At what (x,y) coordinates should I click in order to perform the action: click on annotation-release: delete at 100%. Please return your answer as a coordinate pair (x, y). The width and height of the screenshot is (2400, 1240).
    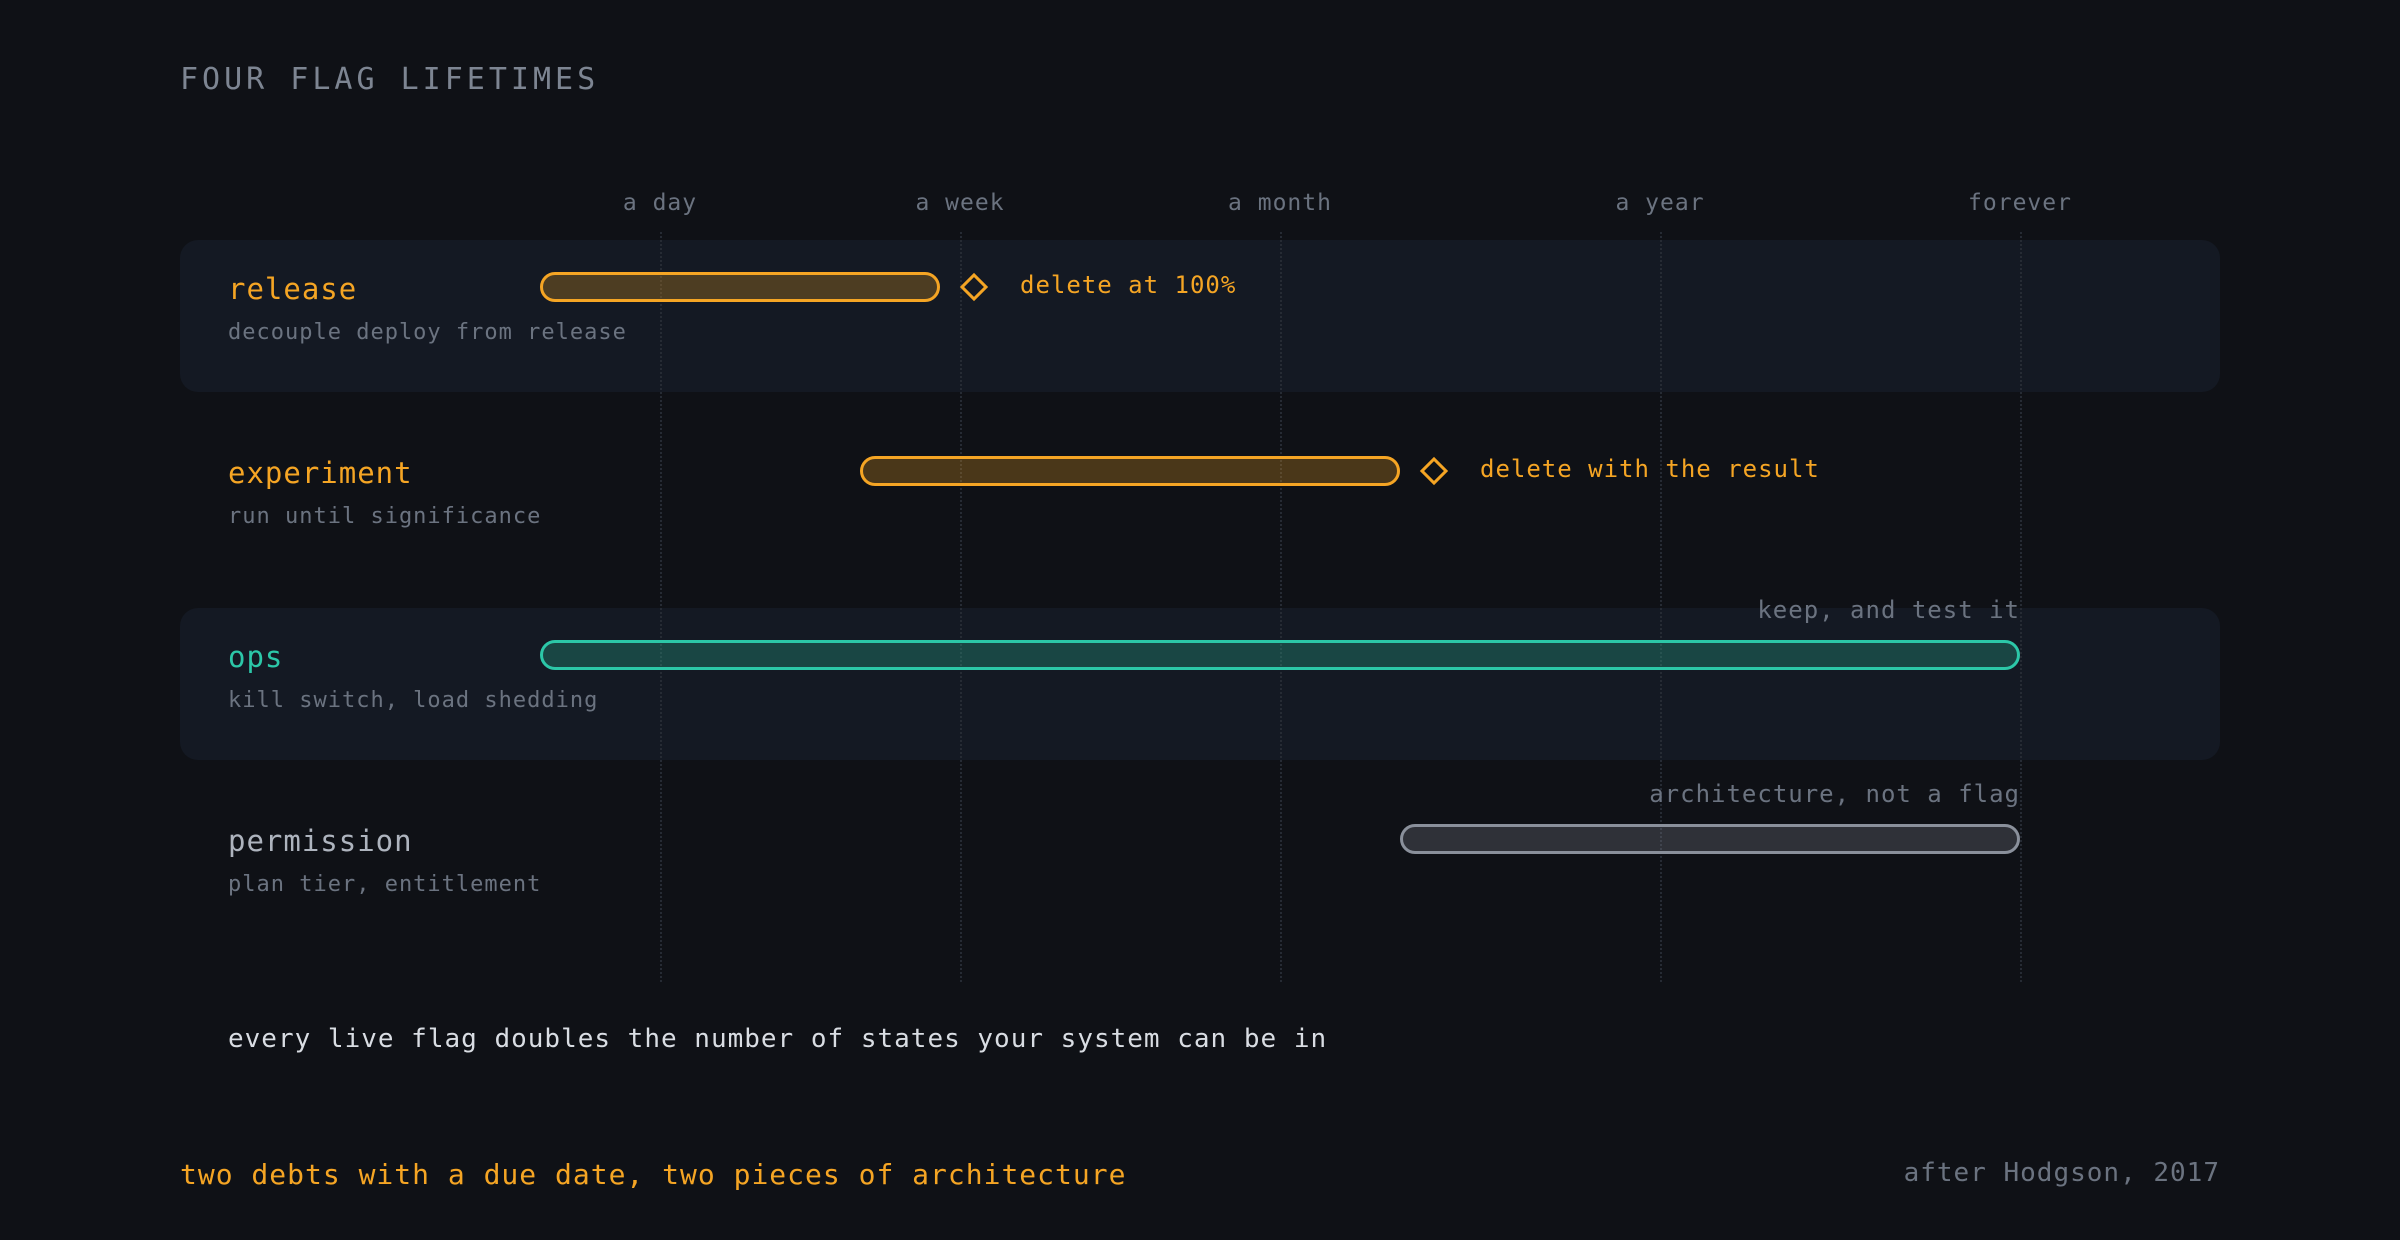
    Looking at the image, I should click on (1128, 285).